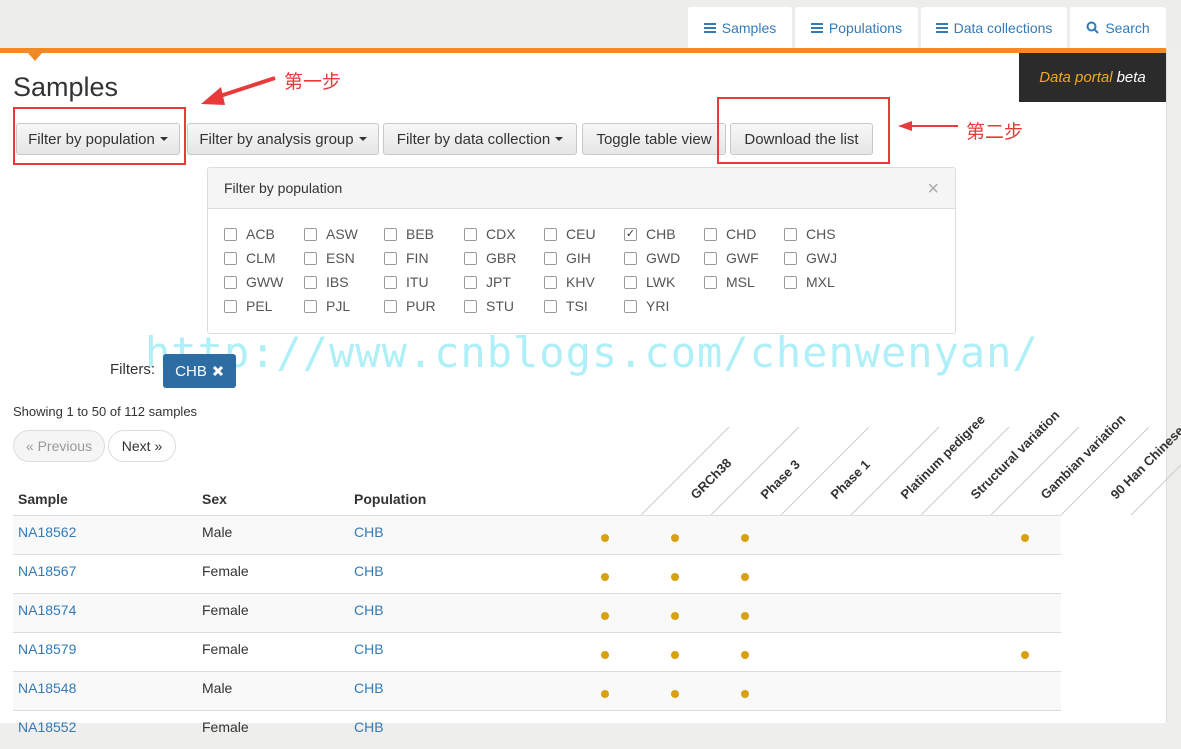 The width and height of the screenshot is (1181, 749). What do you see at coordinates (1144, 462) in the screenshot?
I see `column-header-data-collection: 90 Han Chinese` at bounding box center [1144, 462].